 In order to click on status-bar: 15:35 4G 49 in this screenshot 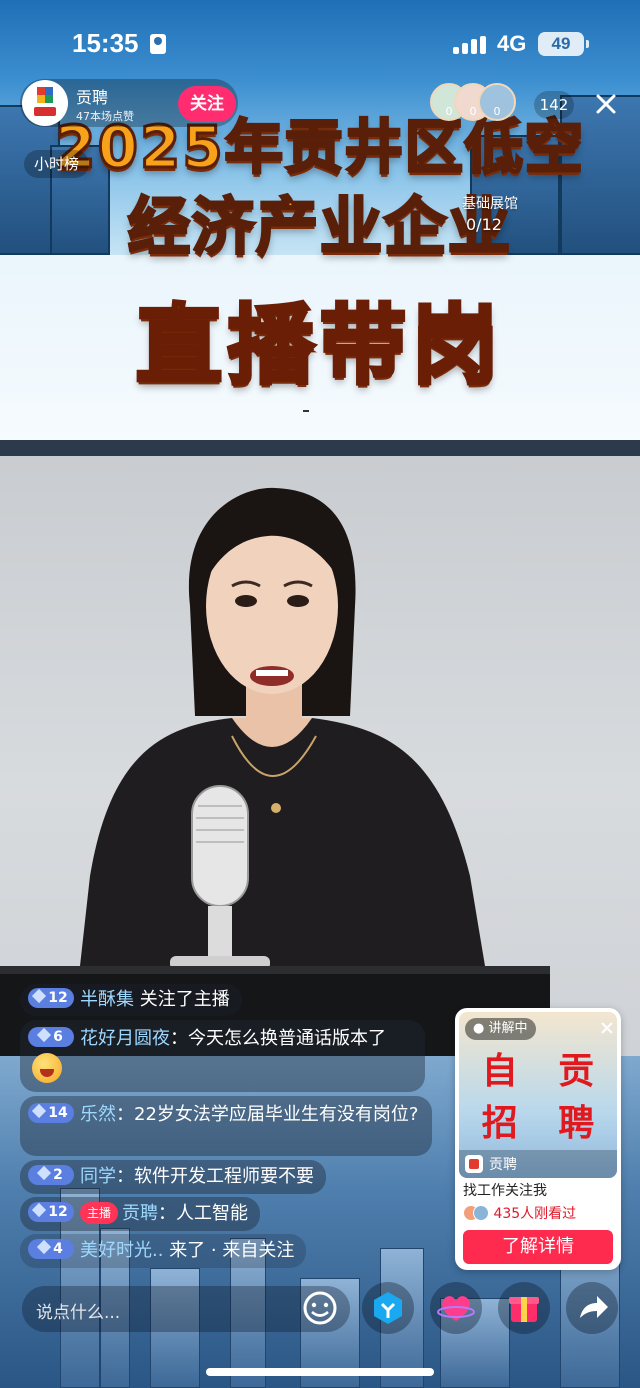, I will do `click(320, 44)`.